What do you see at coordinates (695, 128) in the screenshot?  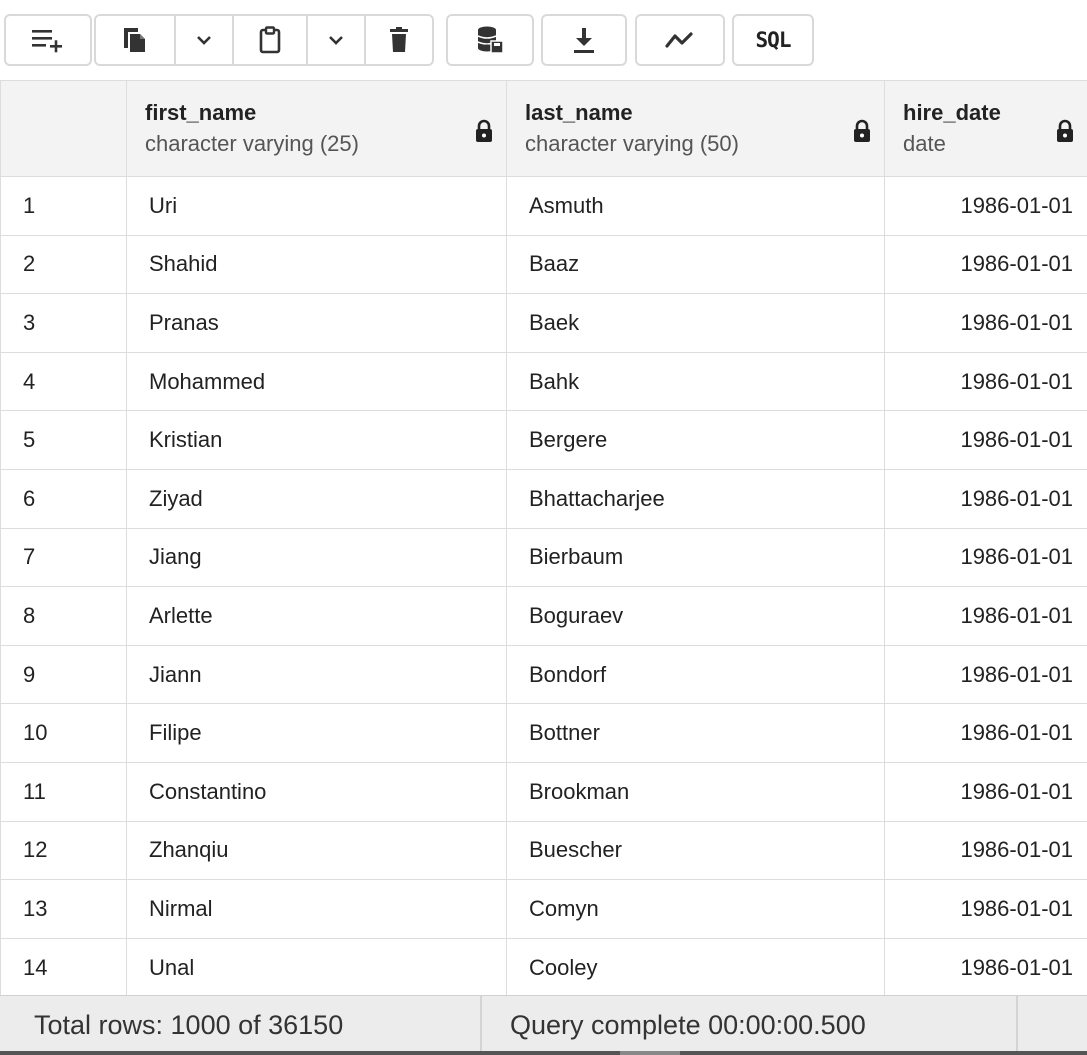 I see `column-header-last-name: last_name character varying (50)` at bounding box center [695, 128].